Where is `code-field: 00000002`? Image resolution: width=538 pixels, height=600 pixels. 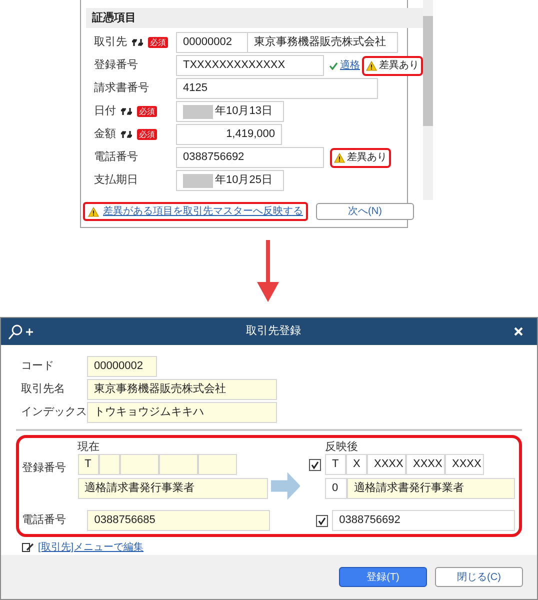
code-field: 00000002 is located at coordinates (212, 42).